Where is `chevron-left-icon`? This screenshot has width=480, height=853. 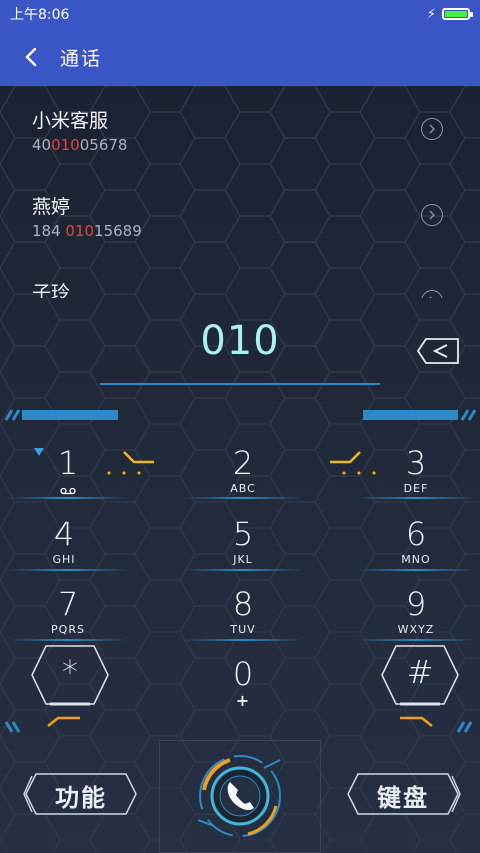
chevron-left-icon is located at coordinates (31, 57).